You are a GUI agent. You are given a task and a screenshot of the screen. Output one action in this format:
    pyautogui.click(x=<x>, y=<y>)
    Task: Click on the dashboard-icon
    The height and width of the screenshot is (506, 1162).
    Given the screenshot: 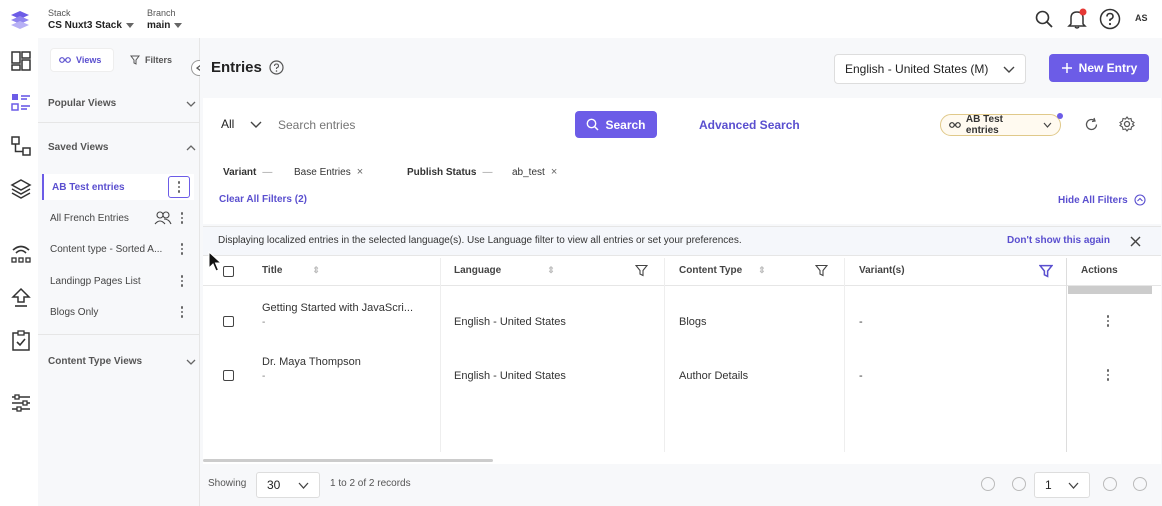 What is the action you would take?
    pyautogui.click(x=21, y=61)
    